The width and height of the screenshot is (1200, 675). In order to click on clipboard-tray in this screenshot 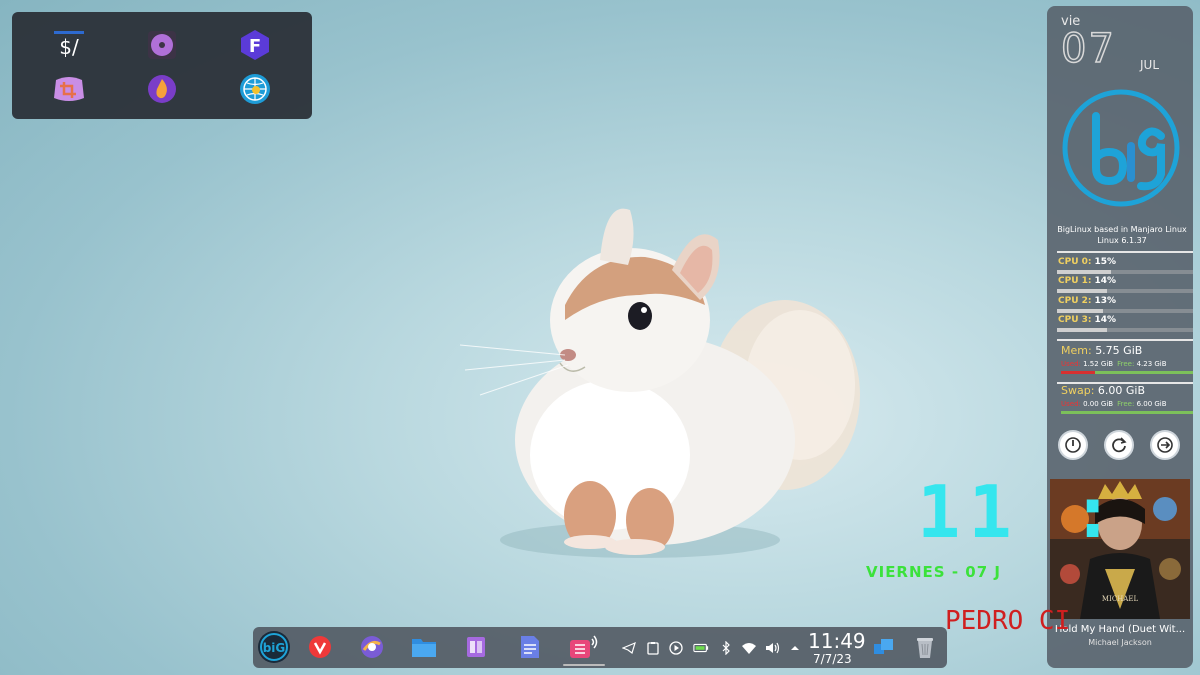, I will do `click(653, 648)`.